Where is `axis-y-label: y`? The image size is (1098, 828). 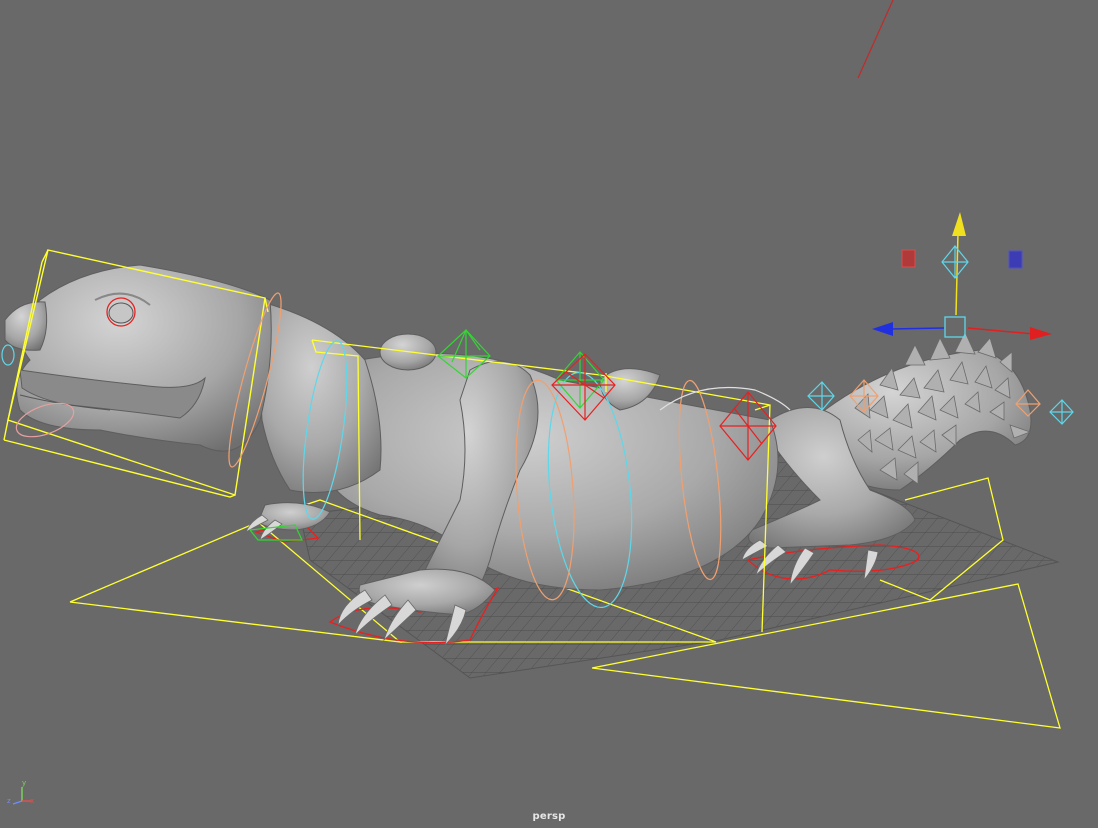
axis-y-label: y is located at coordinates (24, 783).